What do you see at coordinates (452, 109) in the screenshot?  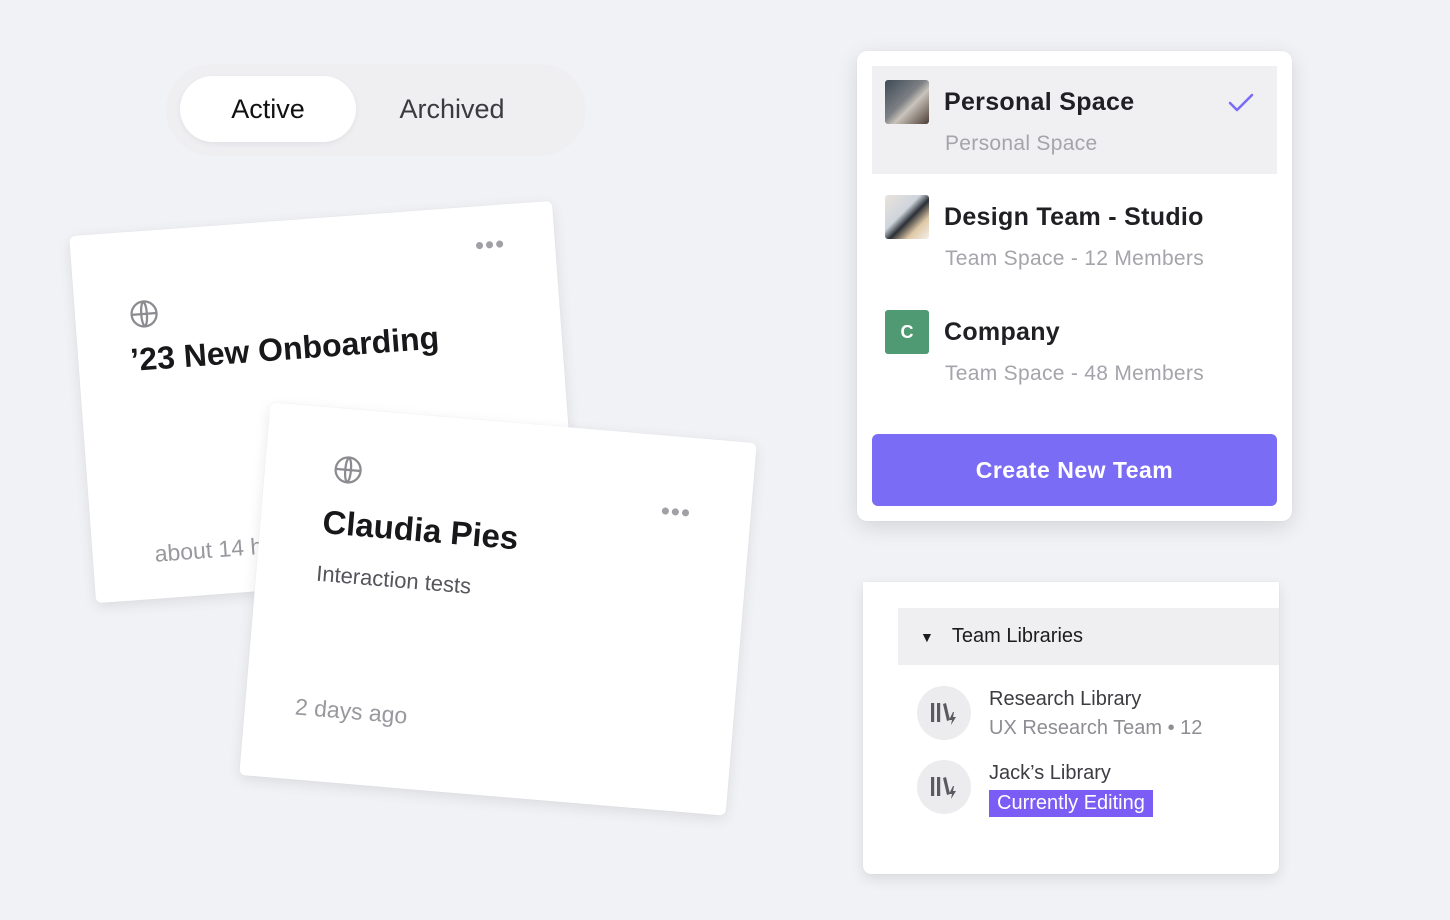 I see `tab-archived: Archived` at bounding box center [452, 109].